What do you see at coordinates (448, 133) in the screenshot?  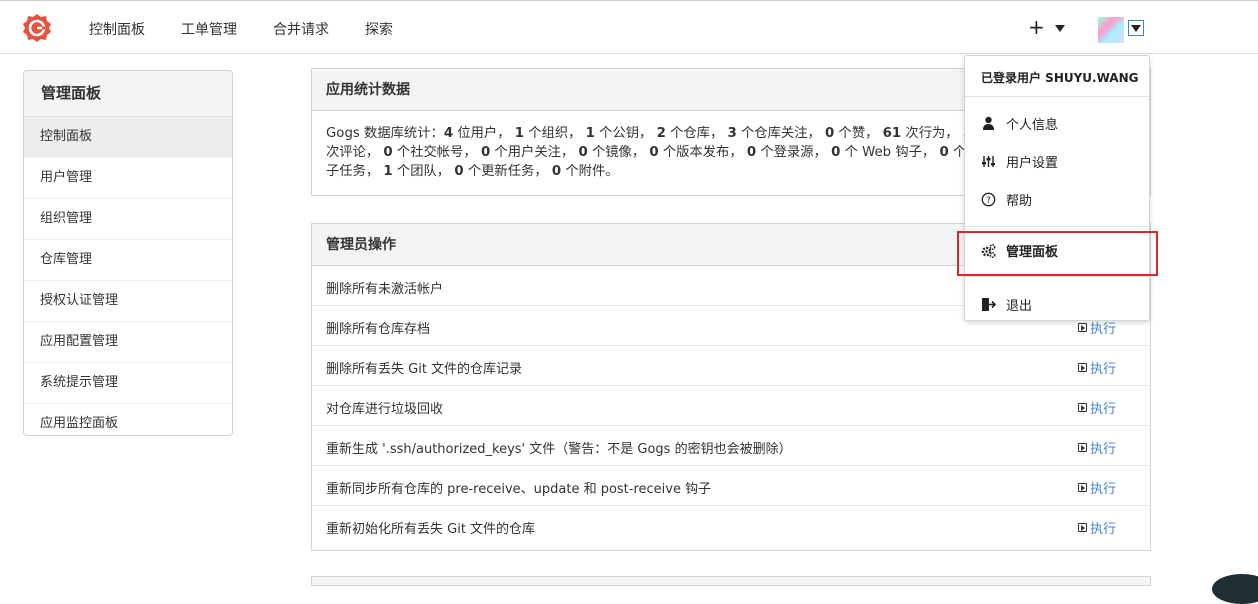 I see `stat-value: 4` at bounding box center [448, 133].